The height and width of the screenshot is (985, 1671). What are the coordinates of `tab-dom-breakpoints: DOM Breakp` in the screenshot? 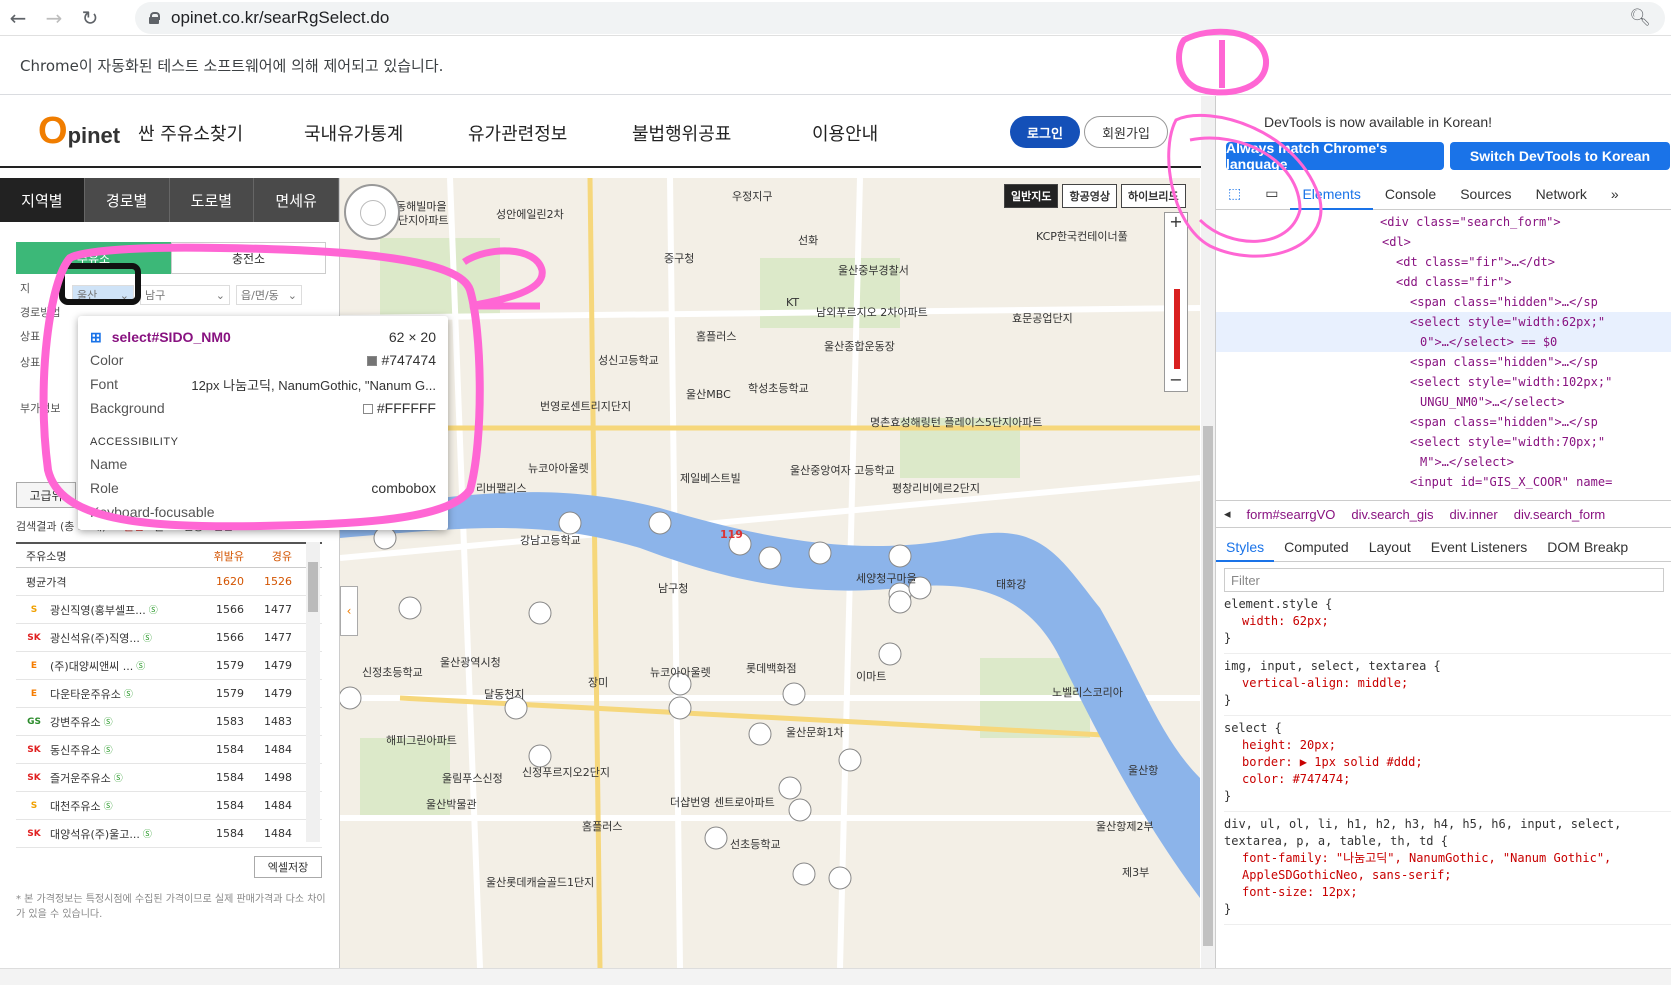 It's located at (1587, 547).